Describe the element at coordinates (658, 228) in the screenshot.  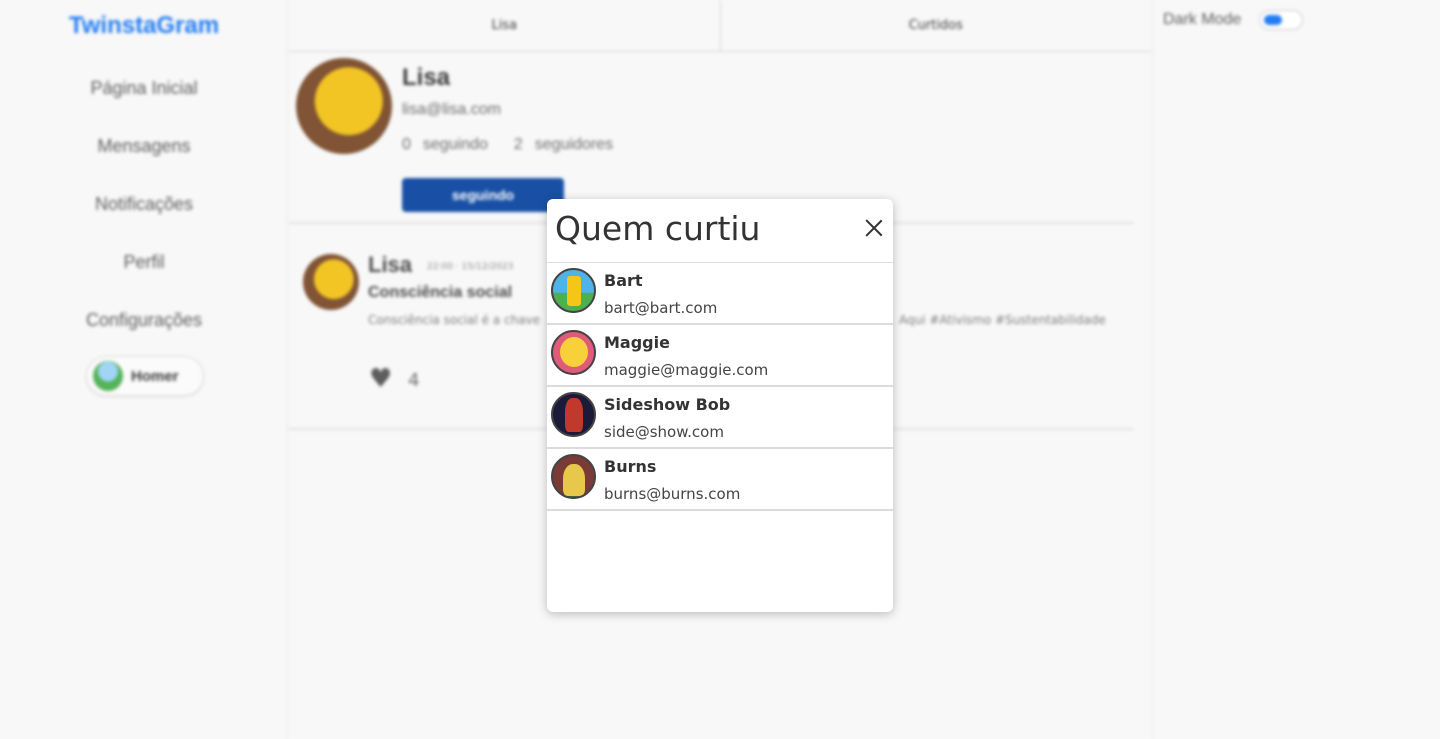
I see `modal-title: Quem curtiu` at that location.